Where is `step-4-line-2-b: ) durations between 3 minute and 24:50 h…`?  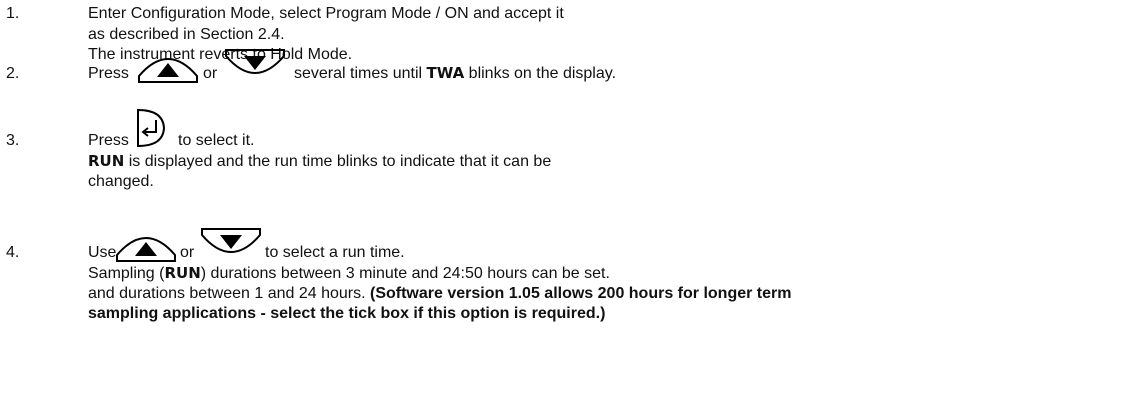 step-4-line-2-b: ) durations between 3 minute and 24:50 h… is located at coordinates (405, 273).